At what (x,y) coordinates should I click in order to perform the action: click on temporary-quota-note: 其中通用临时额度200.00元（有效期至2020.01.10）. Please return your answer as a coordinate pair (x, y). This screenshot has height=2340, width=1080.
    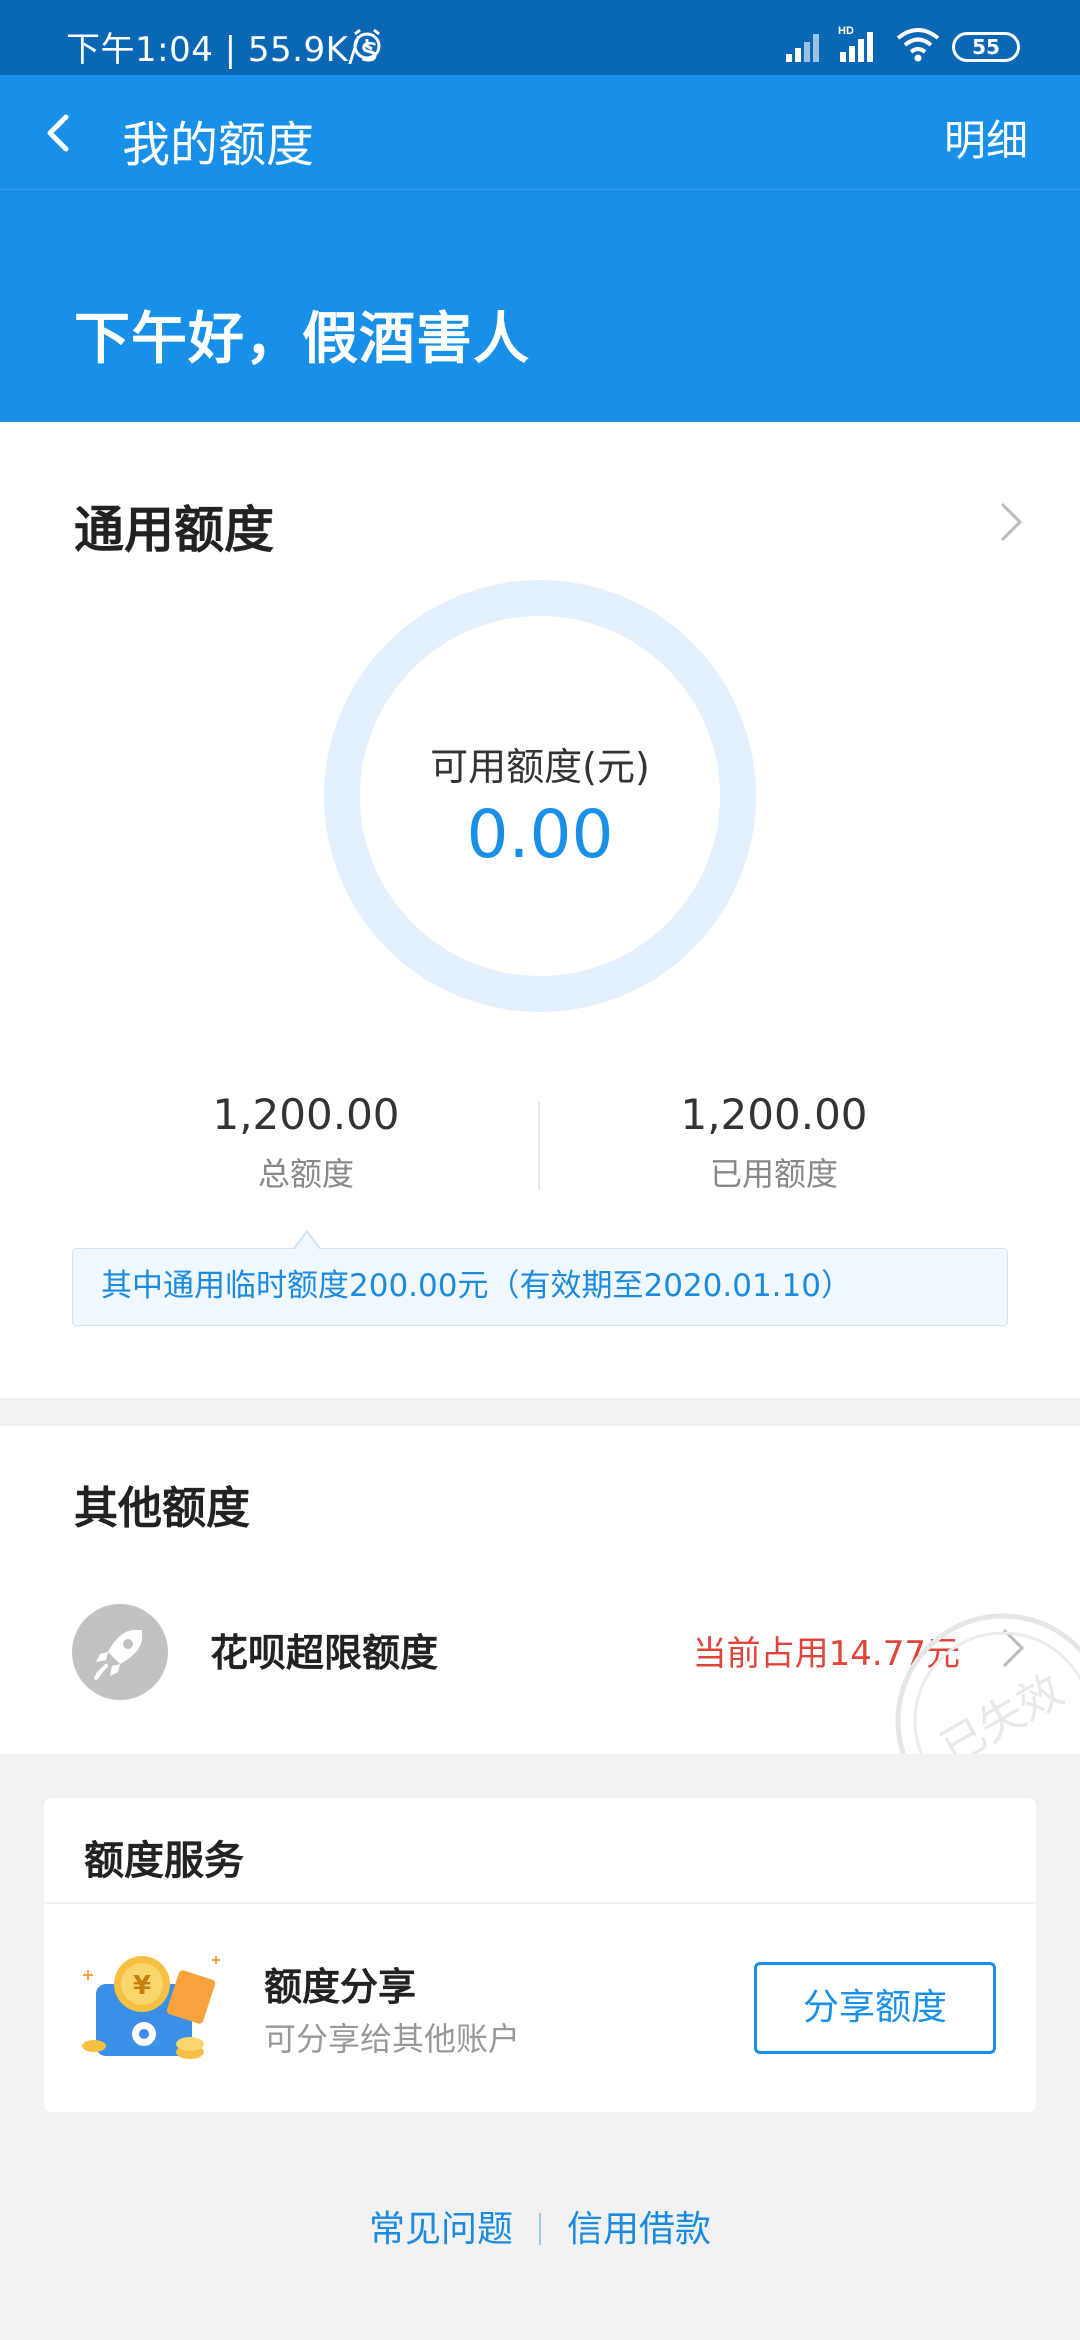
    Looking at the image, I should click on (540, 1278).